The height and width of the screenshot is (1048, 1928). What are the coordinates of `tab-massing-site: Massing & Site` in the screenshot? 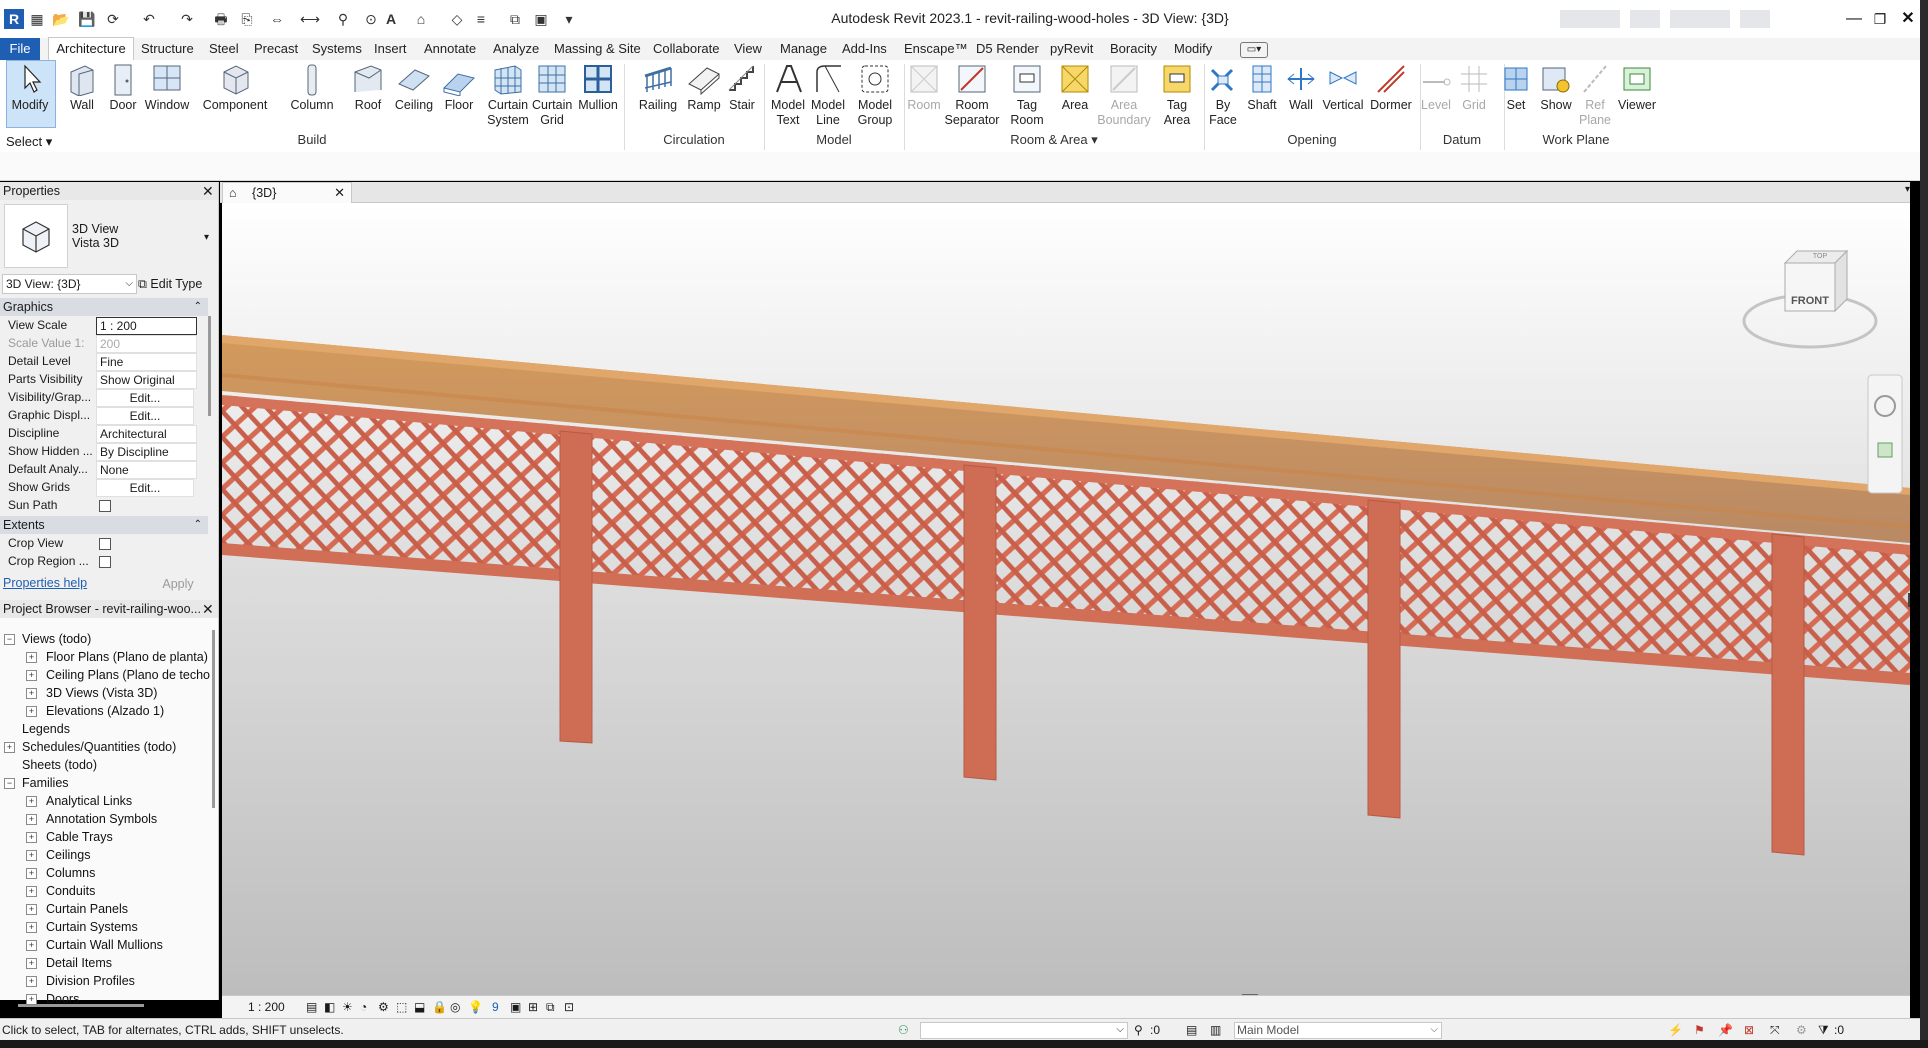 It's located at (597, 49).